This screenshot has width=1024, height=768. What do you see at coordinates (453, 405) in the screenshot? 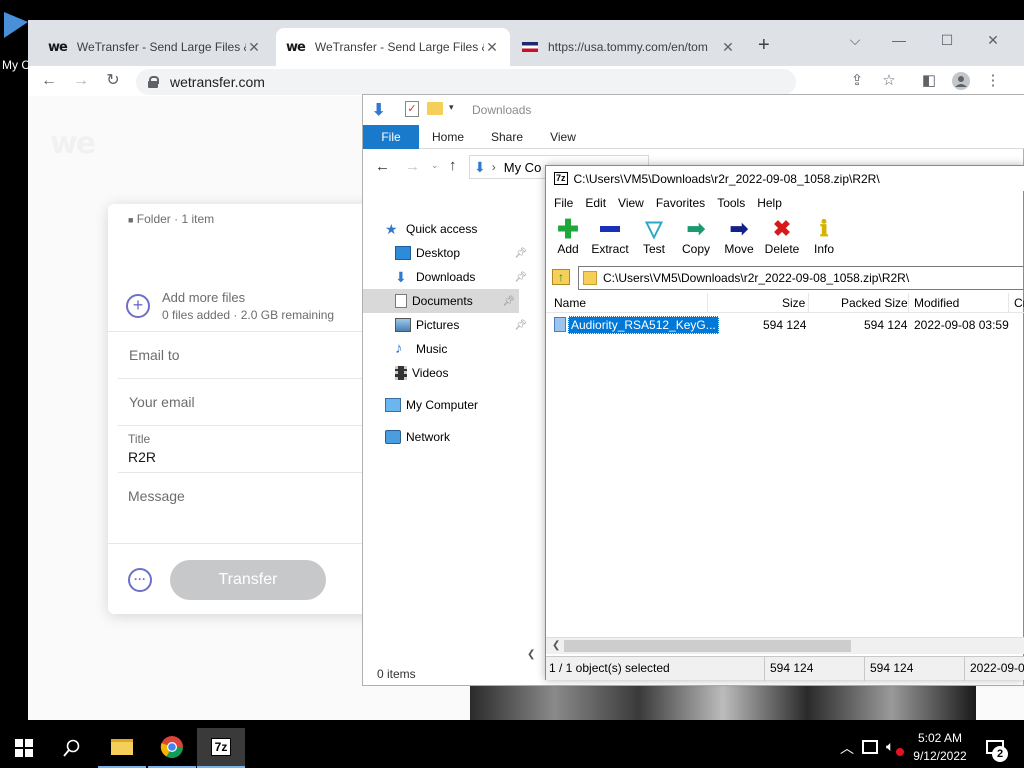
I see `nav-item-my-computer: My Computer` at bounding box center [453, 405].